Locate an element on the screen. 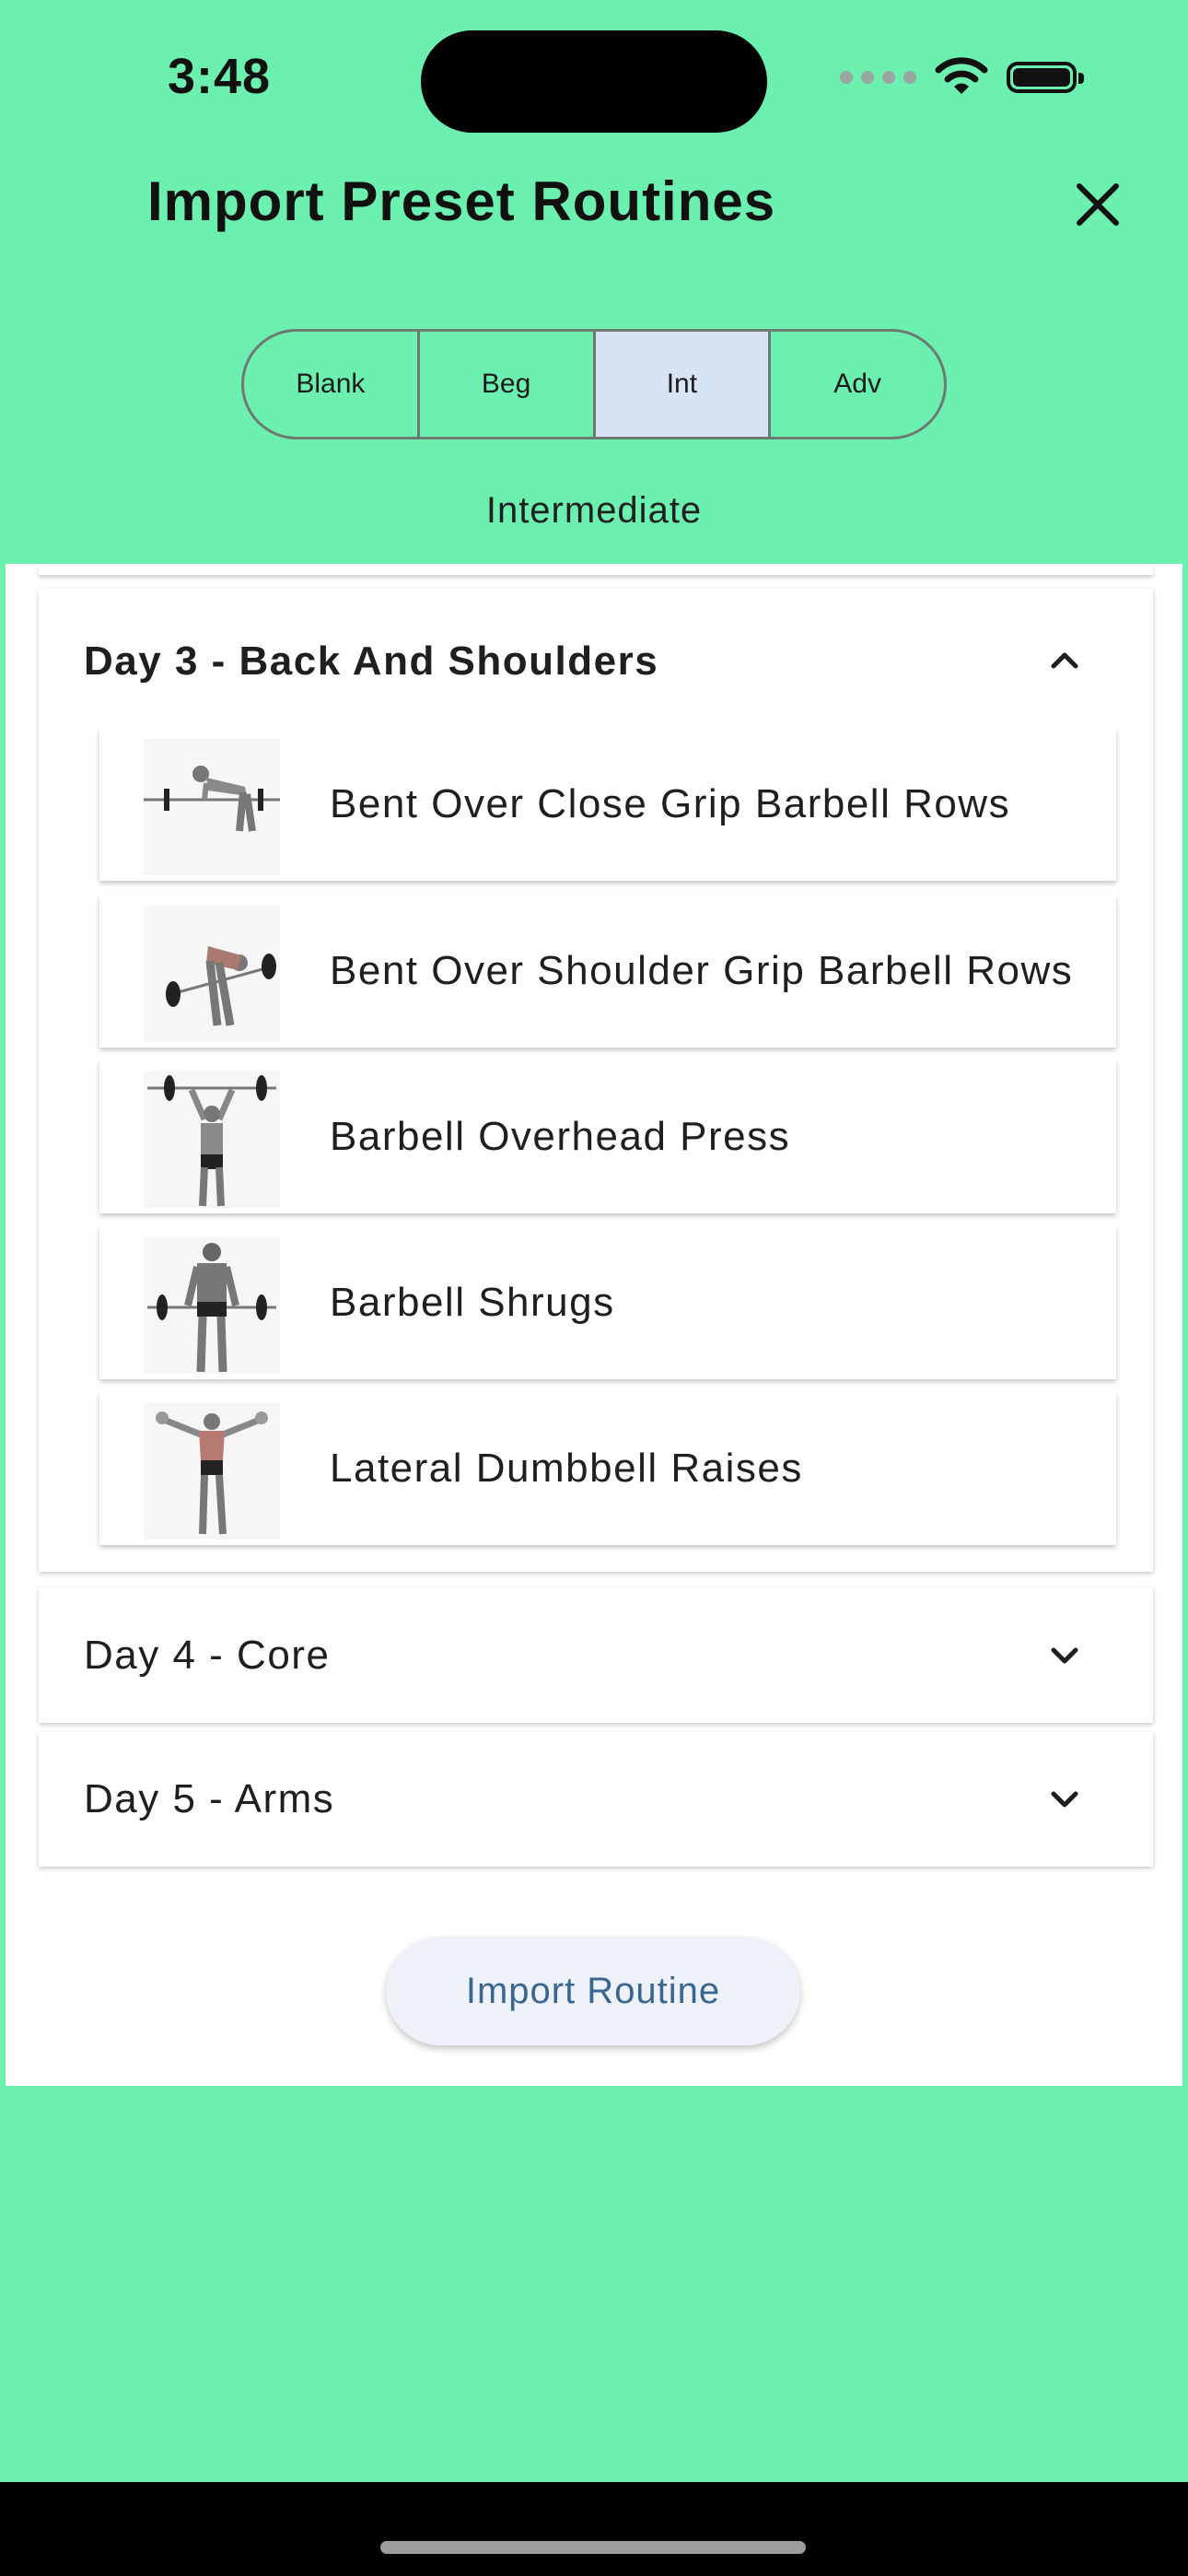 The width and height of the screenshot is (1188, 2576). status-icons is located at coordinates (962, 77).